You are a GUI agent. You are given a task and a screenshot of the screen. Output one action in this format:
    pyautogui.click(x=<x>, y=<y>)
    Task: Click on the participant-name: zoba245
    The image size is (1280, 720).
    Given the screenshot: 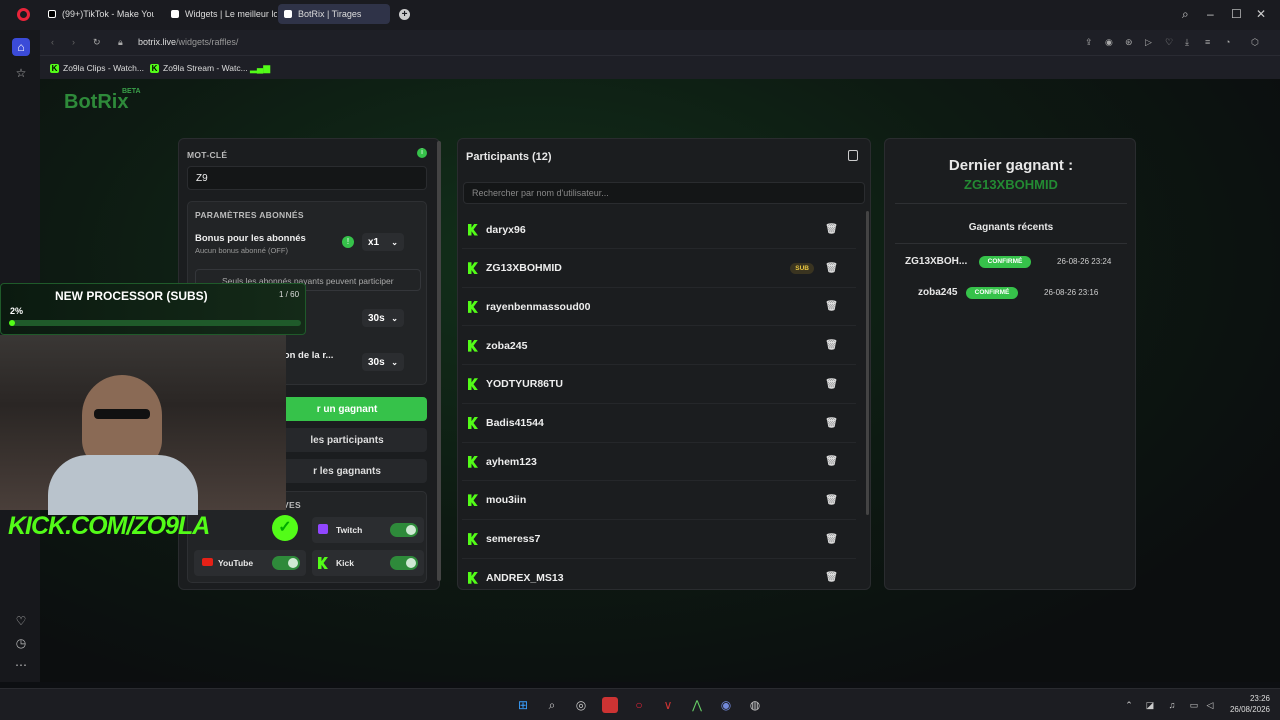 What is the action you would take?
    pyautogui.click(x=507, y=345)
    